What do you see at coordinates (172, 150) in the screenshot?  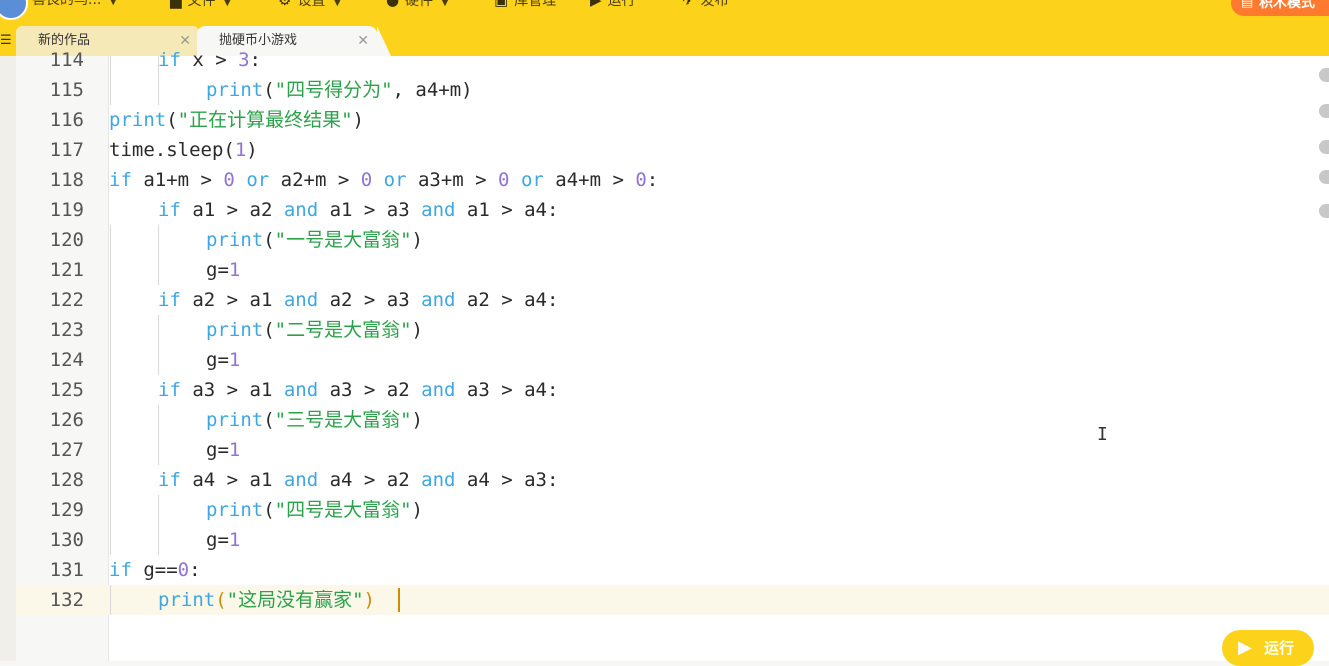 I see `code-part: time.sleep(` at bounding box center [172, 150].